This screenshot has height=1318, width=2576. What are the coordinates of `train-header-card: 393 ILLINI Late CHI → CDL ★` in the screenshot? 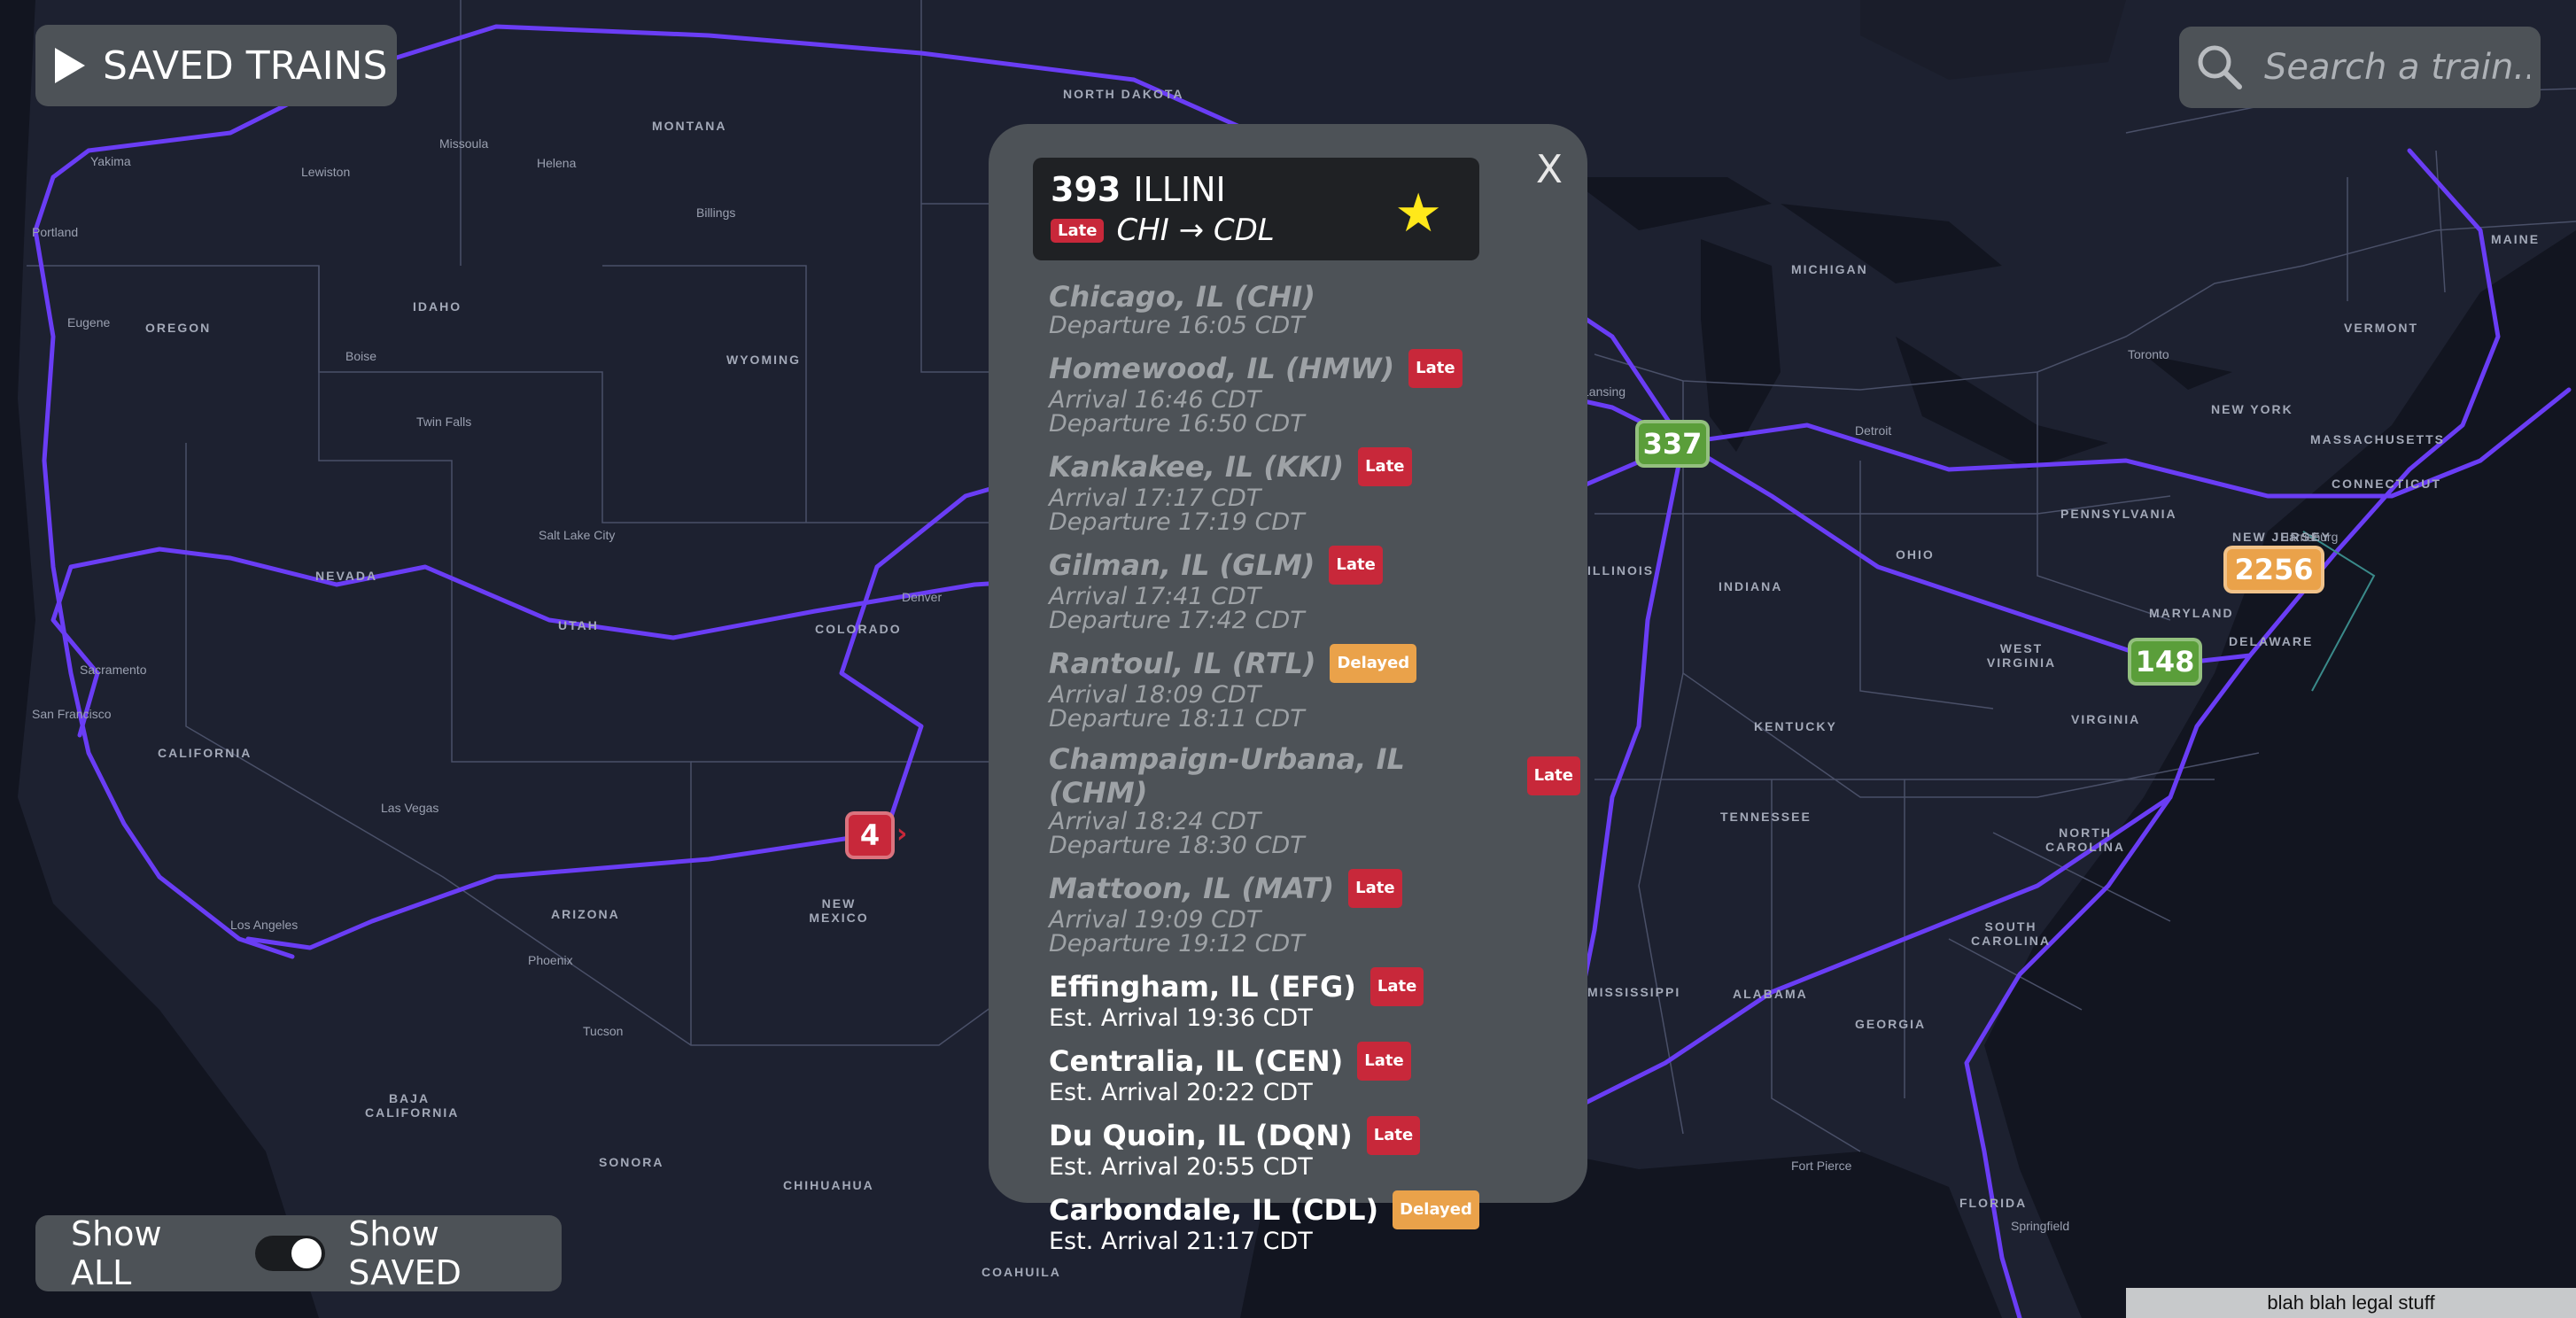 It's located at (1256, 209).